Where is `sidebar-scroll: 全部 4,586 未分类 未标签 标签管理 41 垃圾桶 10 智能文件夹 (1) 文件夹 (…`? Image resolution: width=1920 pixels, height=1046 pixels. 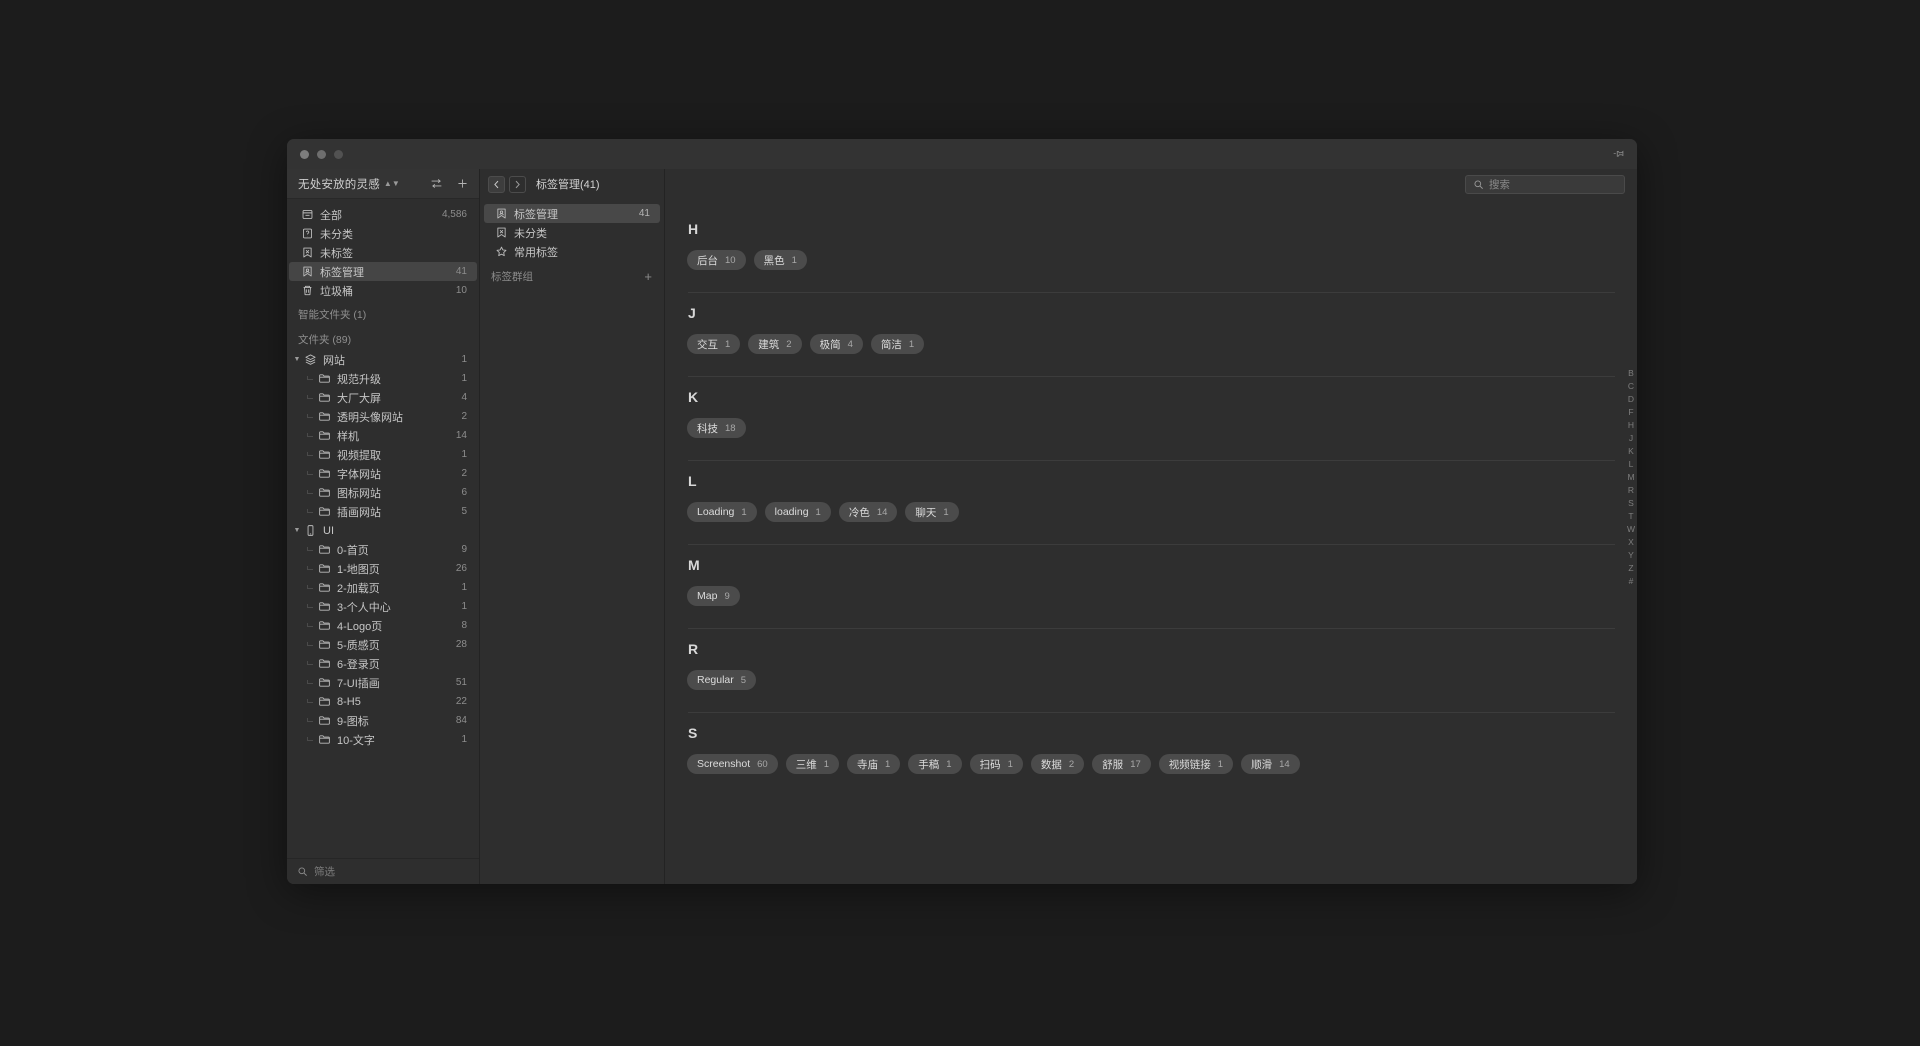
sidebar-scroll: 全部 4,586 未分类 未标签 标签管理 41 垃圾桶 10 智能文件夹 (1) 文件夹 (… is located at coordinates (383, 528).